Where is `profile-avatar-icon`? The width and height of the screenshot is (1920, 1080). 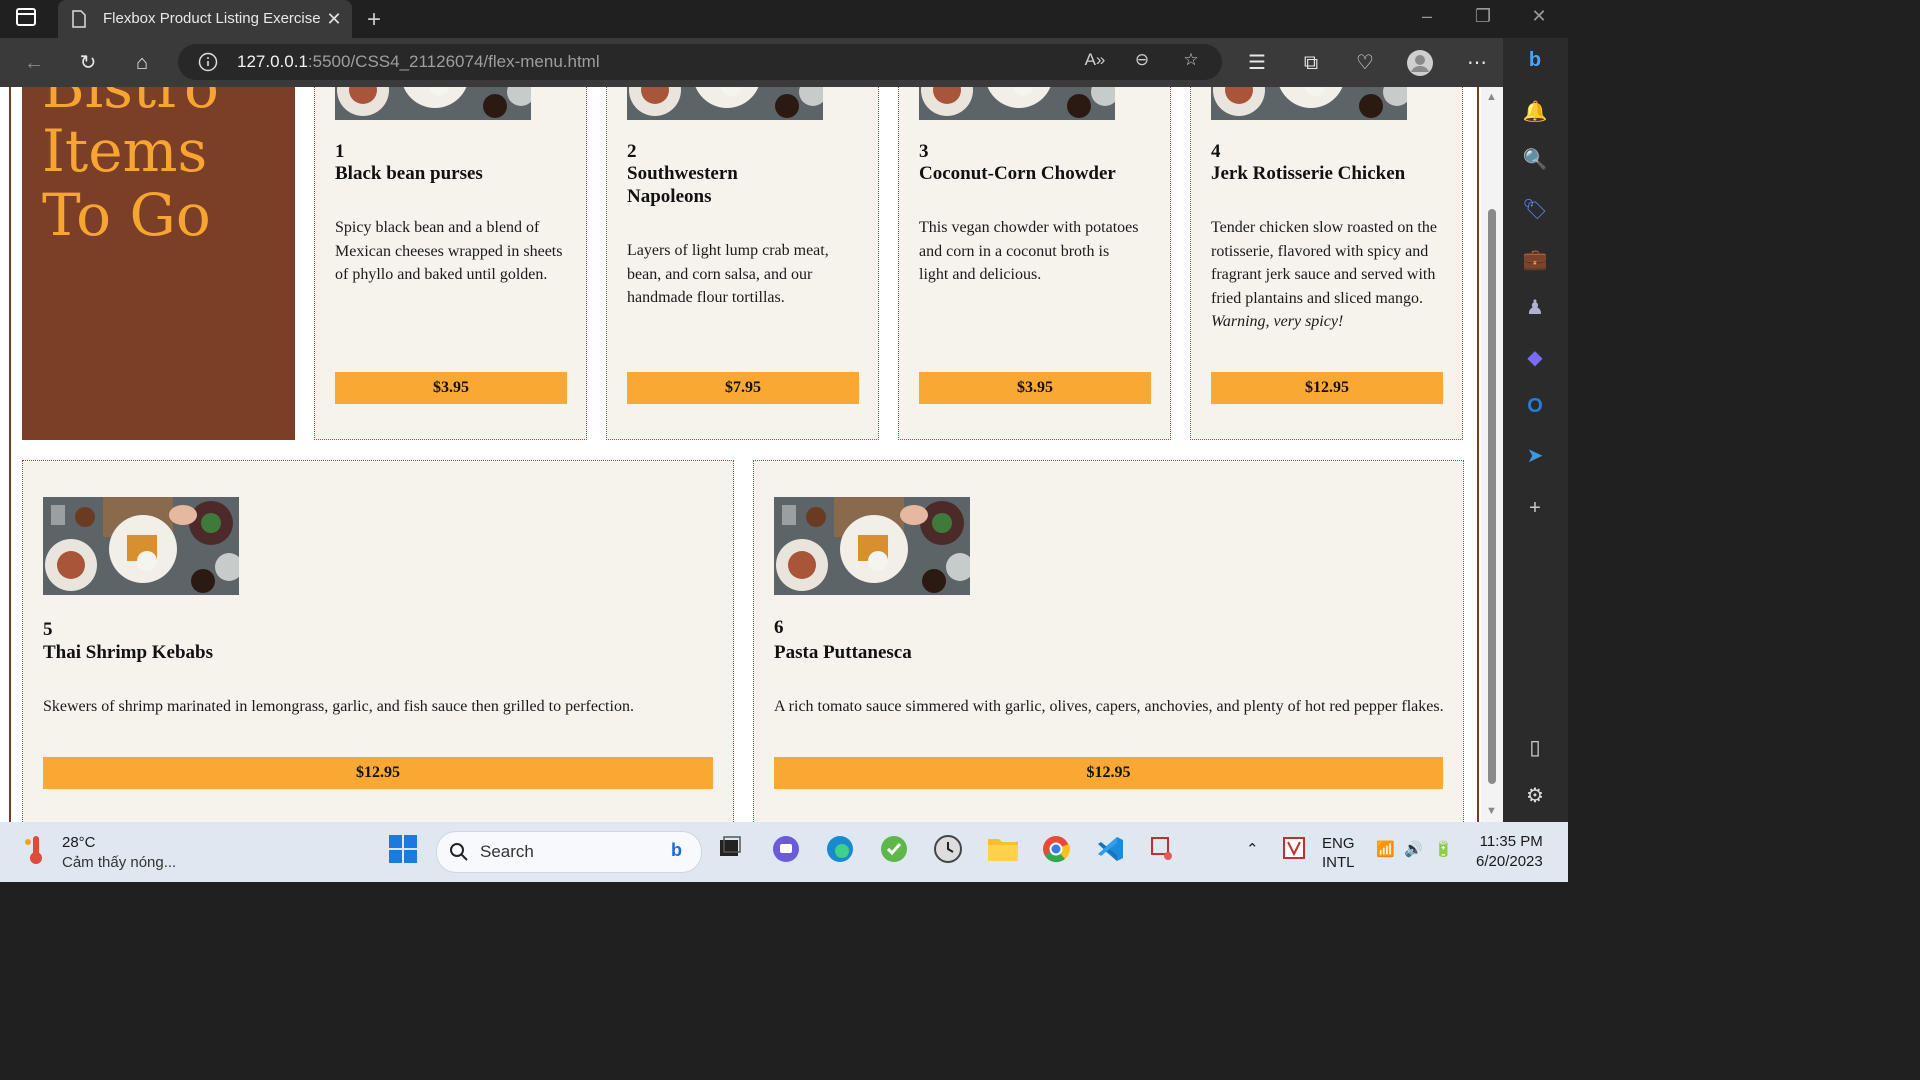 profile-avatar-icon is located at coordinates (1420, 63).